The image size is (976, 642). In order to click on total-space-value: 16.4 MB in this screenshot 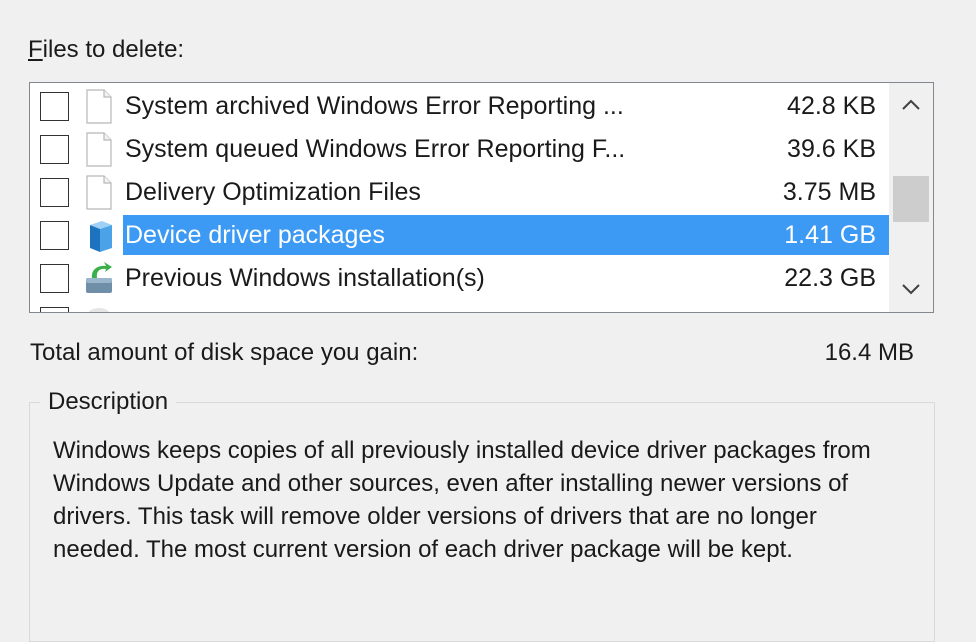, I will do `click(869, 352)`.